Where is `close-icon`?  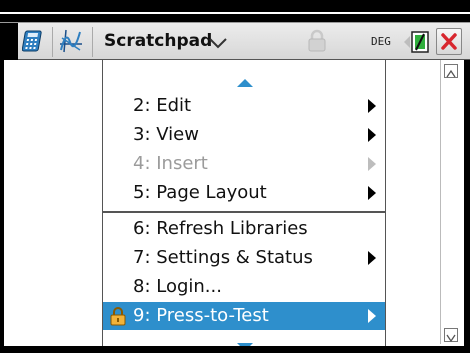
close-icon is located at coordinates (449, 41).